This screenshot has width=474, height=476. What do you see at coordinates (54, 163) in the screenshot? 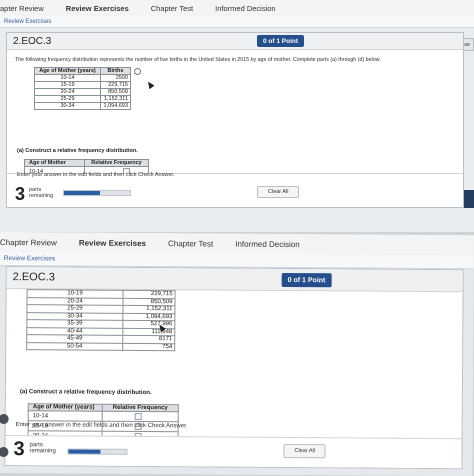
I see `rel-header-age: Age of Mother` at bounding box center [54, 163].